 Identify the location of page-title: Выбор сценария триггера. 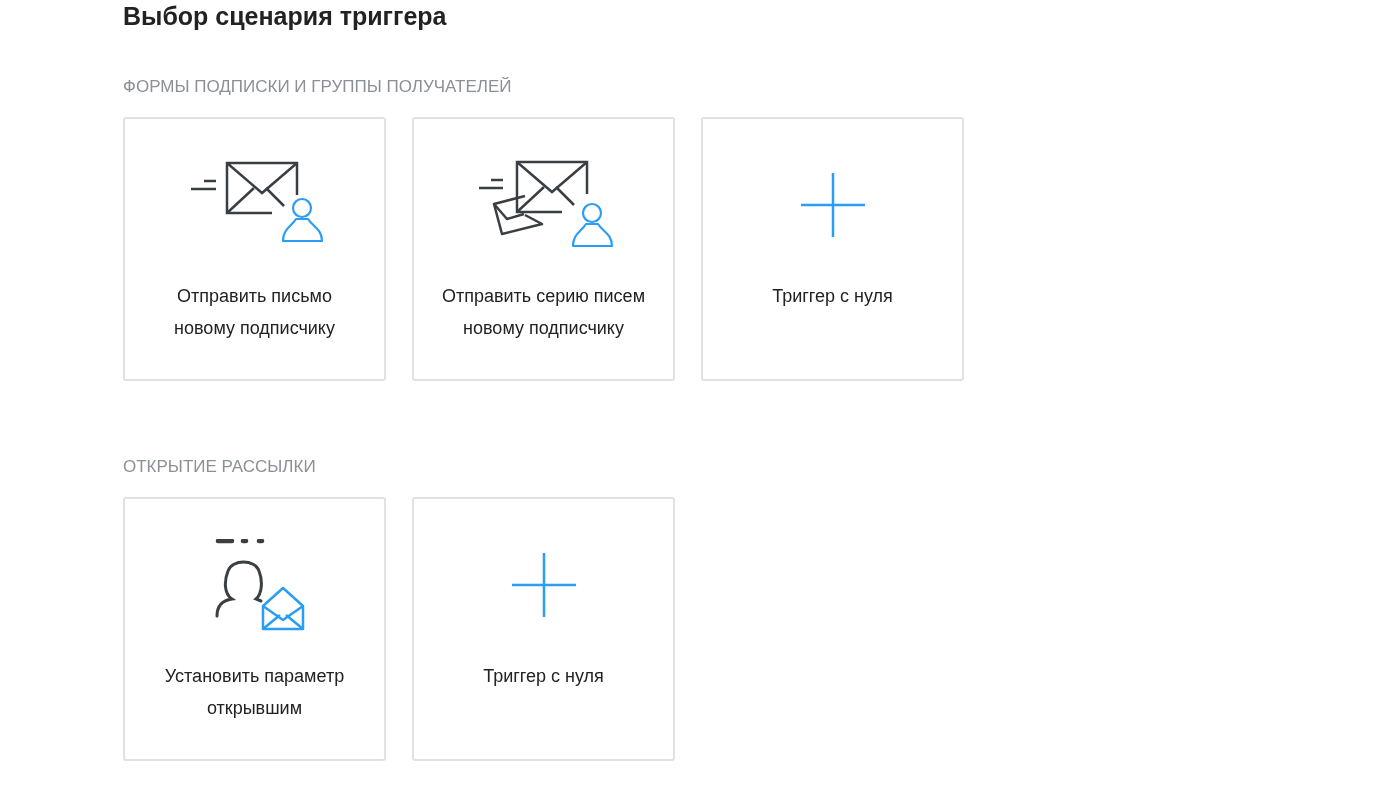
(285, 16).